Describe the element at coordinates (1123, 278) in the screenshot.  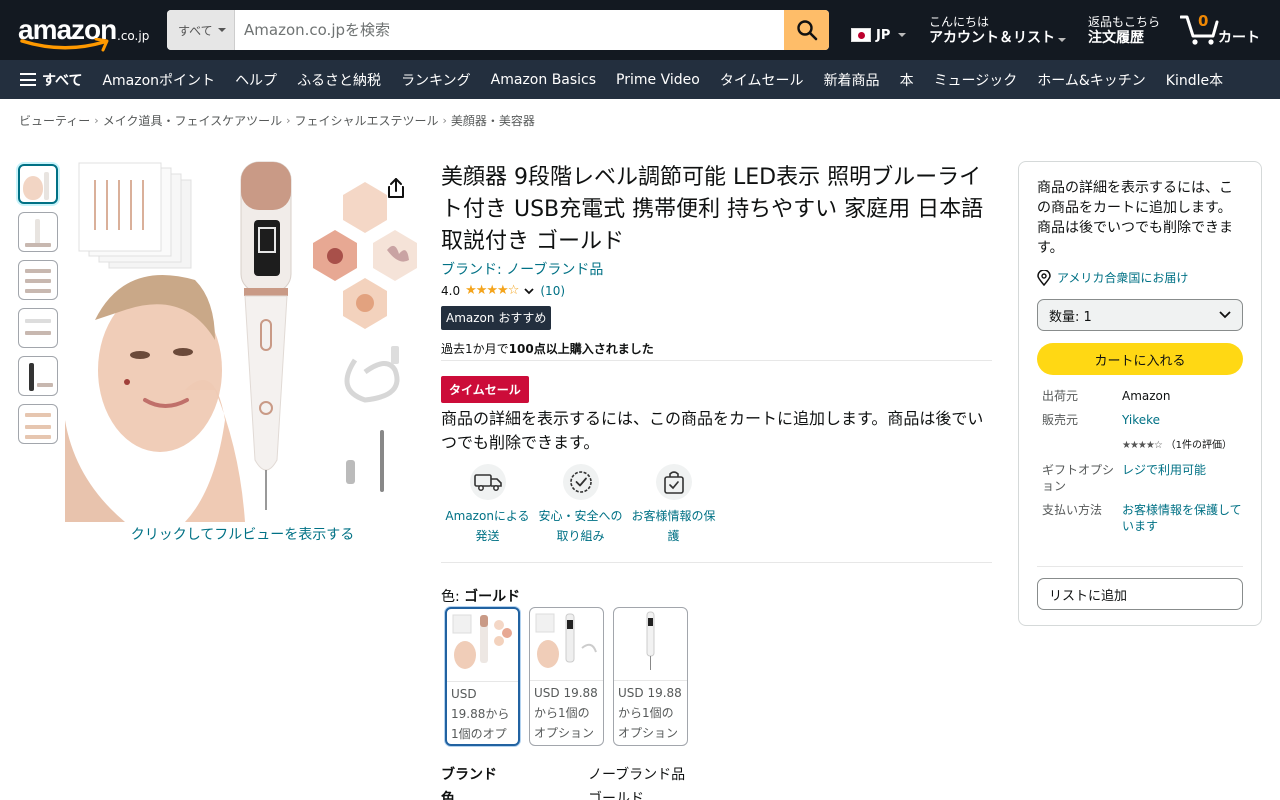
I see `deliver-to-label: アメリカ合衆国にお届け` at that location.